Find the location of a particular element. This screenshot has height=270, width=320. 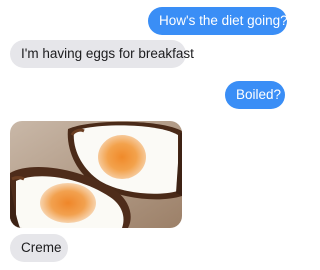

message-text: Creme is located at coordinates (41, 247).